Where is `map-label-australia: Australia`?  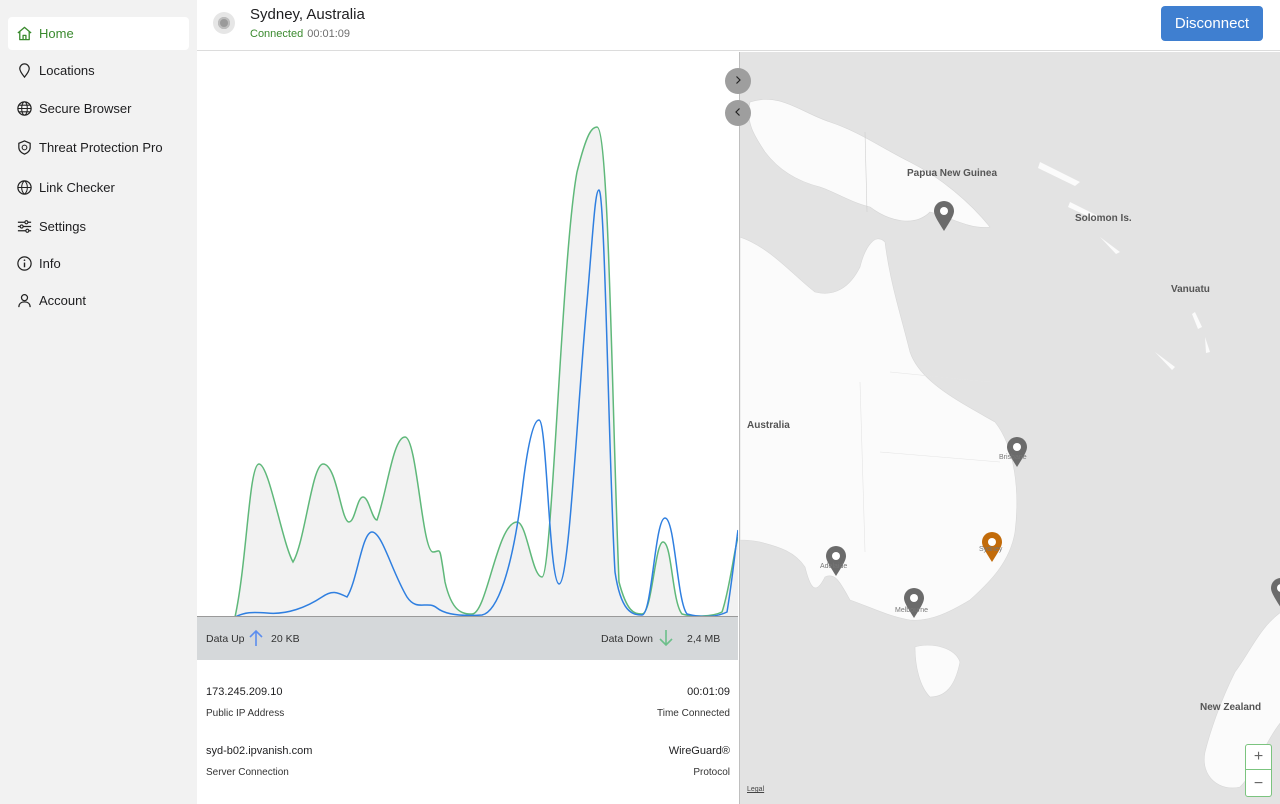
map-label-australia: Australia is located at coordinates (768, 425).